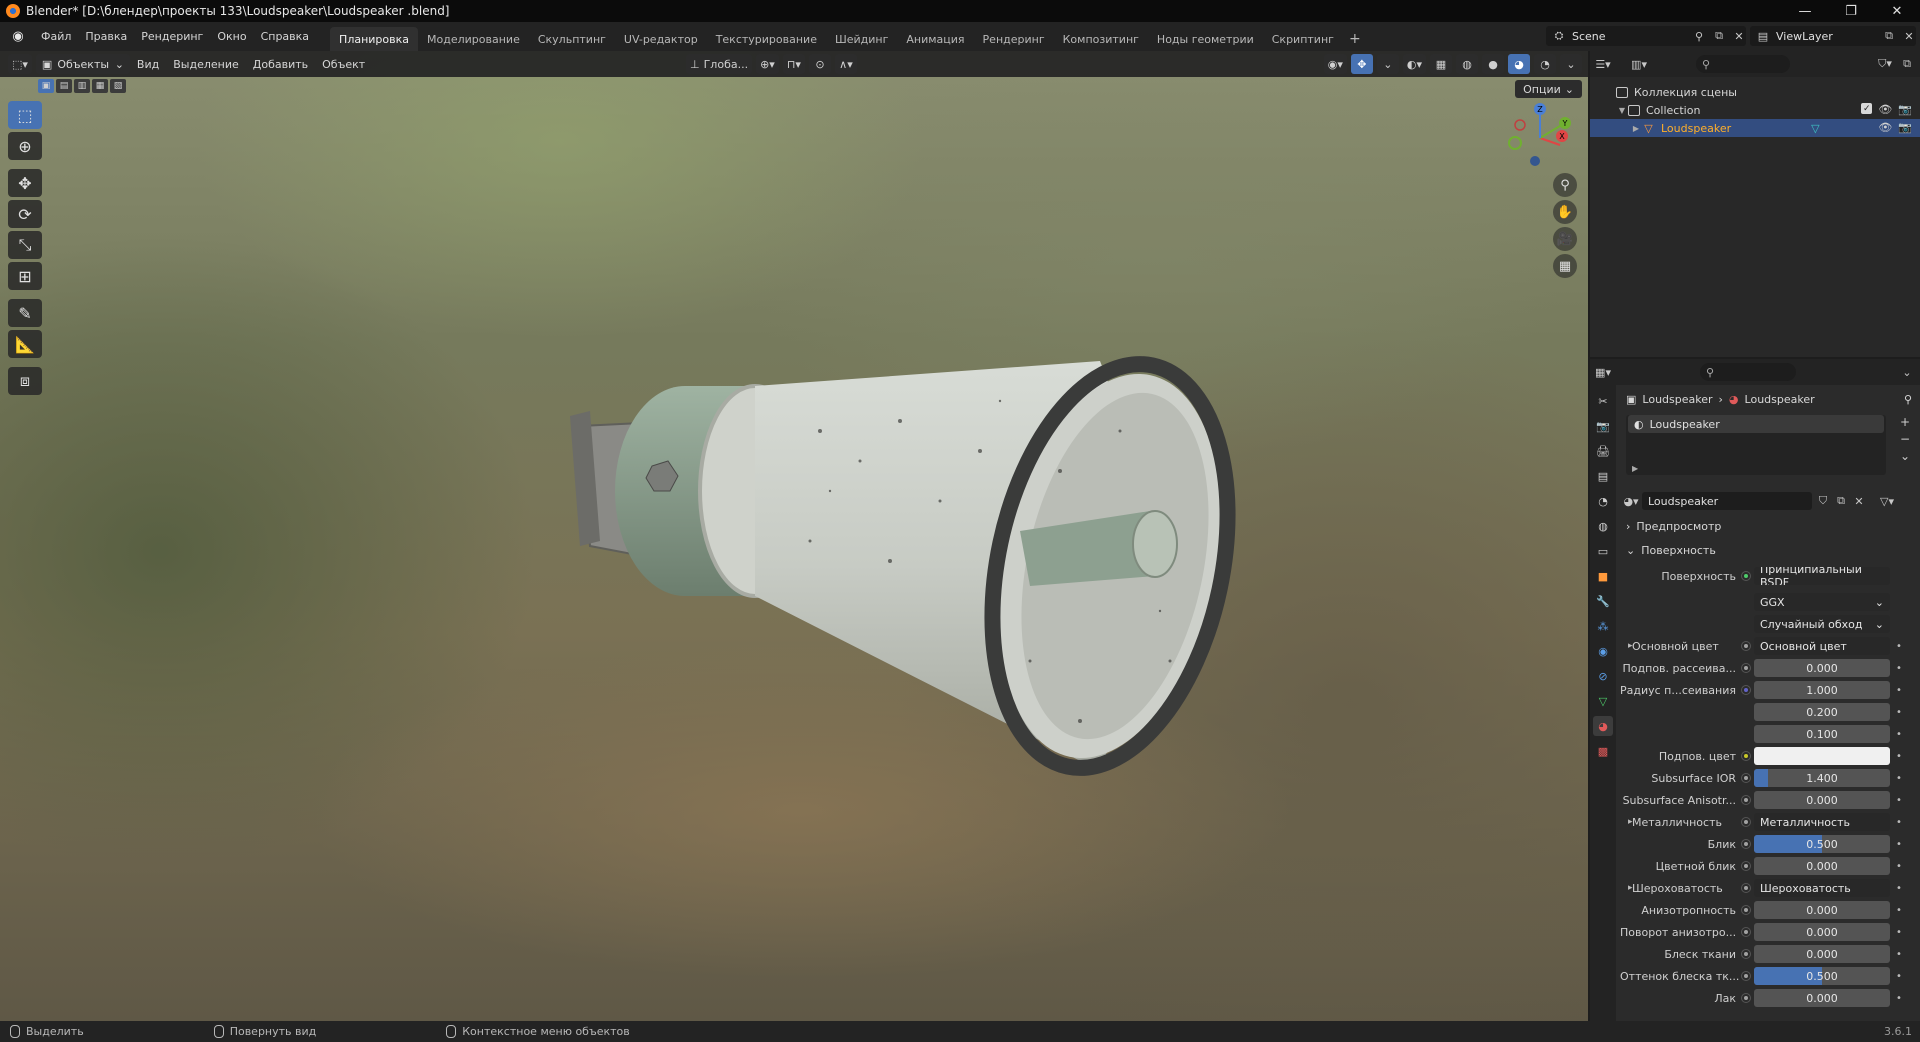 The image size is (1920, 1042). Describe the element at coordinates (845, 64) in the screenshot. I see `falloff-icon: ∧▾` at that location.